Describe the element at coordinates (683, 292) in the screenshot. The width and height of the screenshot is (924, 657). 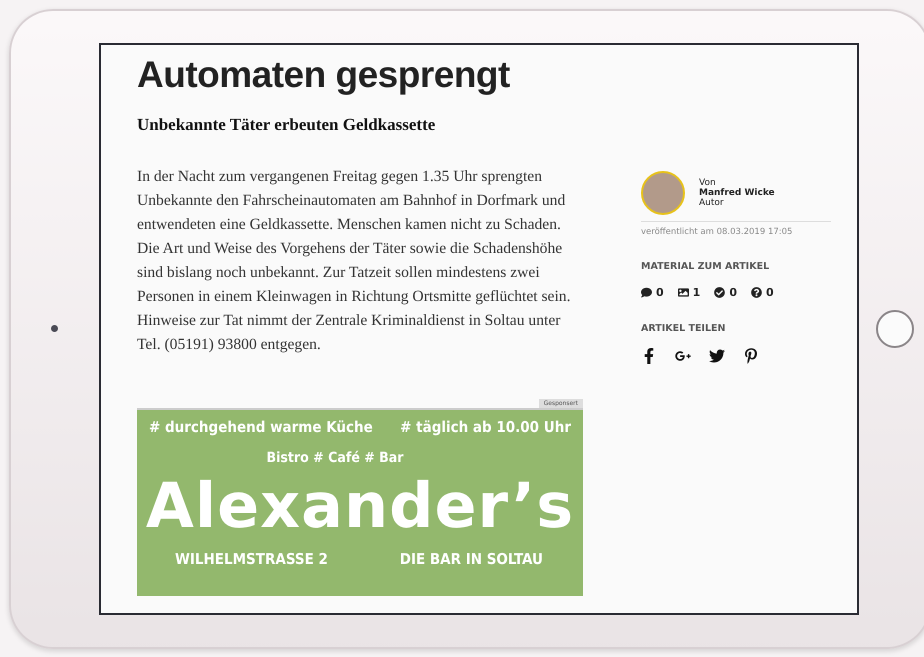
I see `image-icon` at that location.